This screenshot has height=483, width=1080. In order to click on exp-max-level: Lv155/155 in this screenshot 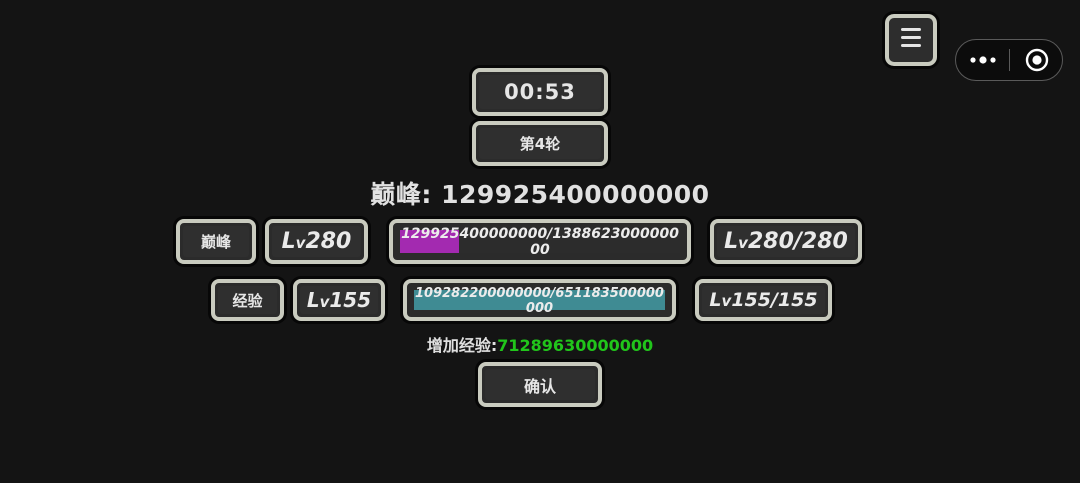, I will do `click(763, 300)`.